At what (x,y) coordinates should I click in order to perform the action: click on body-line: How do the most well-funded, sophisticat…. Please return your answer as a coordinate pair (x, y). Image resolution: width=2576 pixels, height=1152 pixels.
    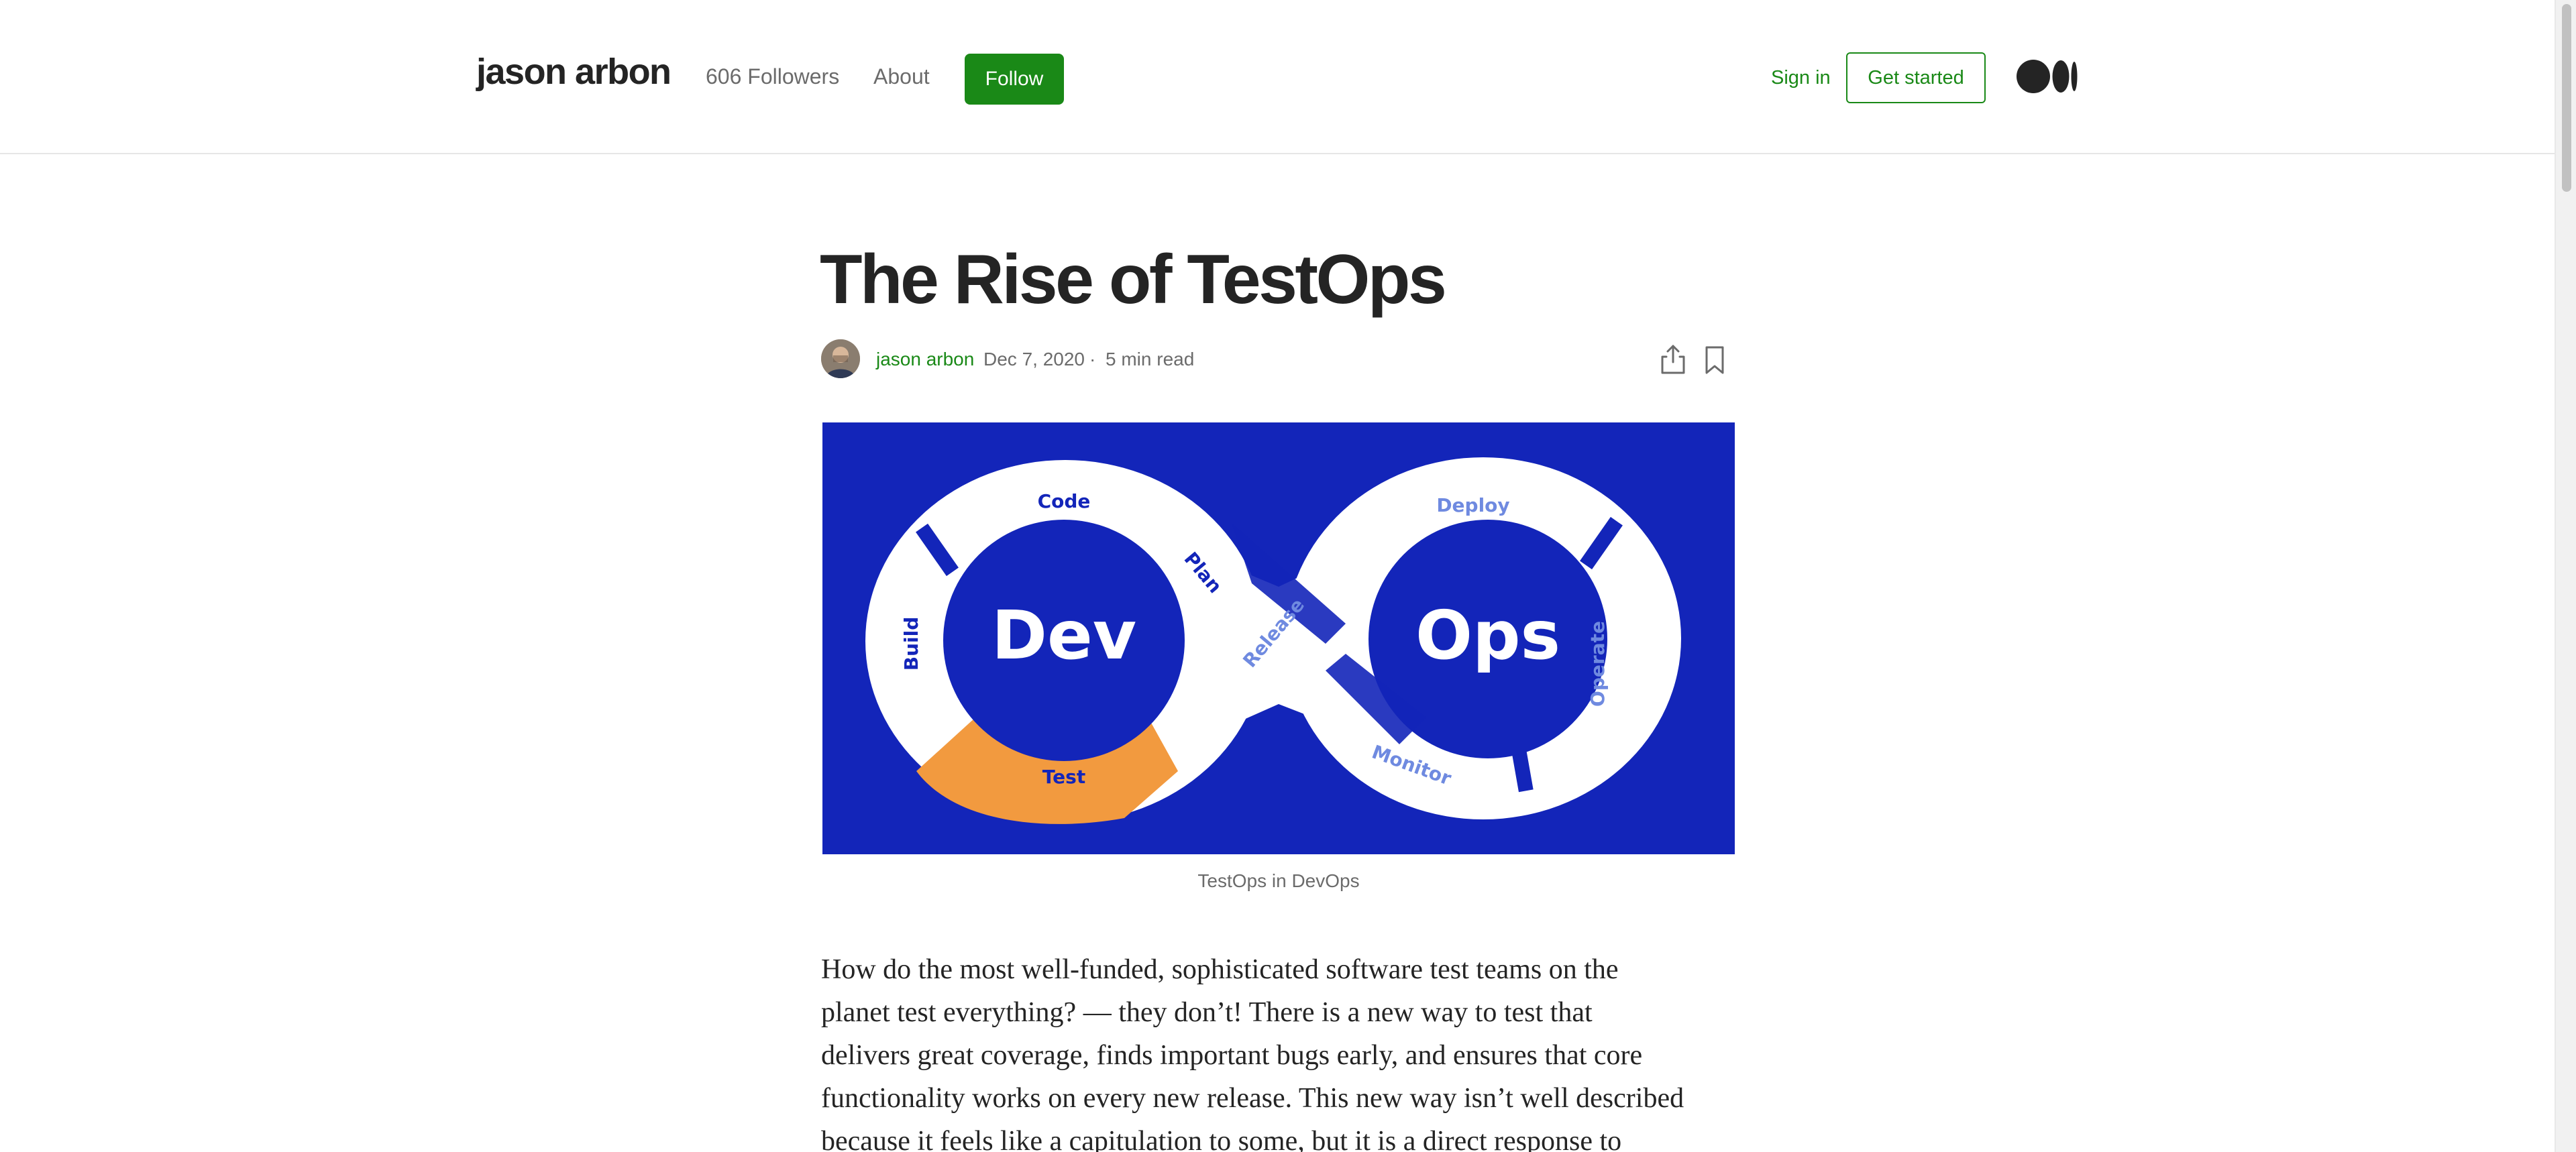
    Looking at the image, I should click on (1220, 969).